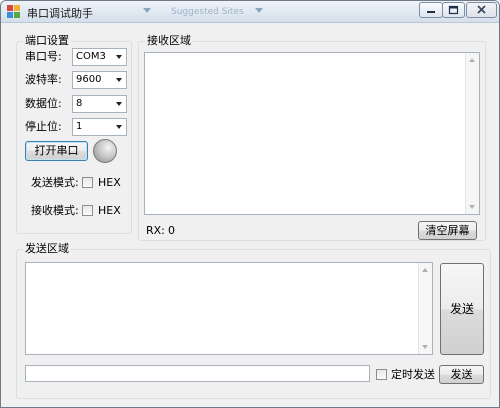 The width and height of the screenshot is (500, 408). What do you see at coordinates (250, 12) in the screenshot?
I see `title-bar: 串口调试助手 Suggested Sites` at bounding box center [250, 12].